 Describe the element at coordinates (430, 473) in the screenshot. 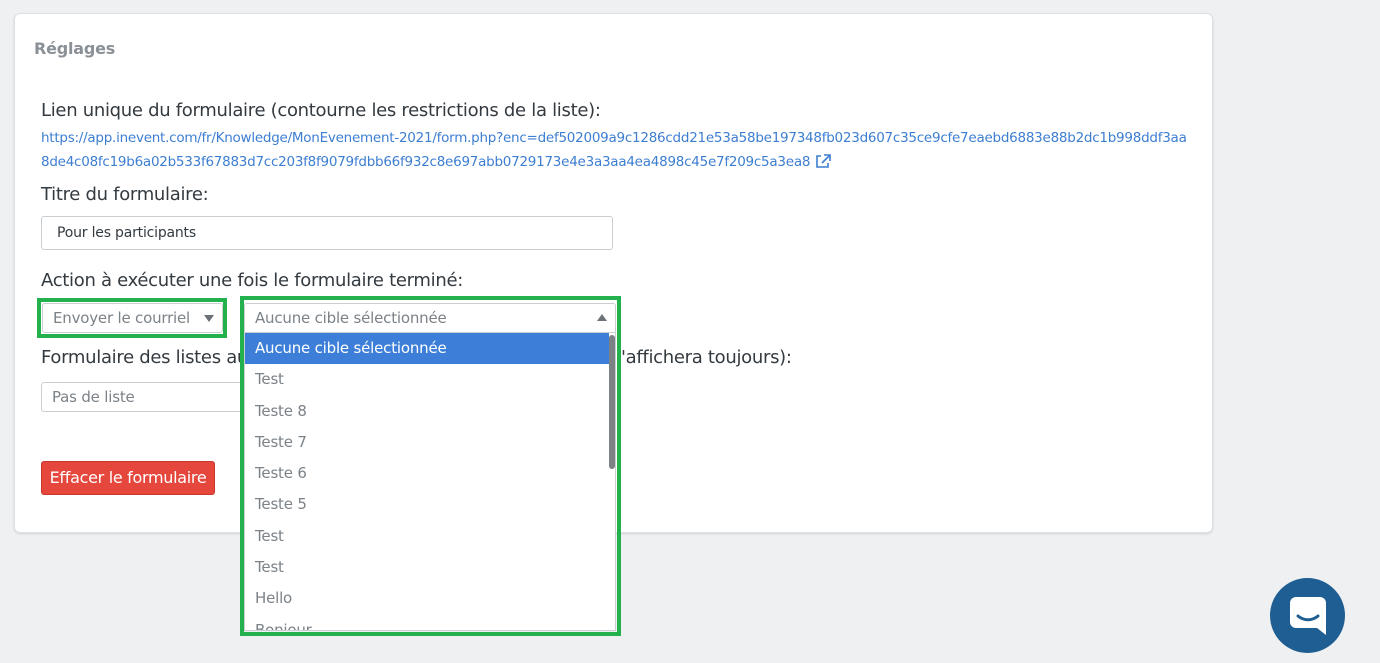

I see `dropdown-option: Teste 6` at that location.